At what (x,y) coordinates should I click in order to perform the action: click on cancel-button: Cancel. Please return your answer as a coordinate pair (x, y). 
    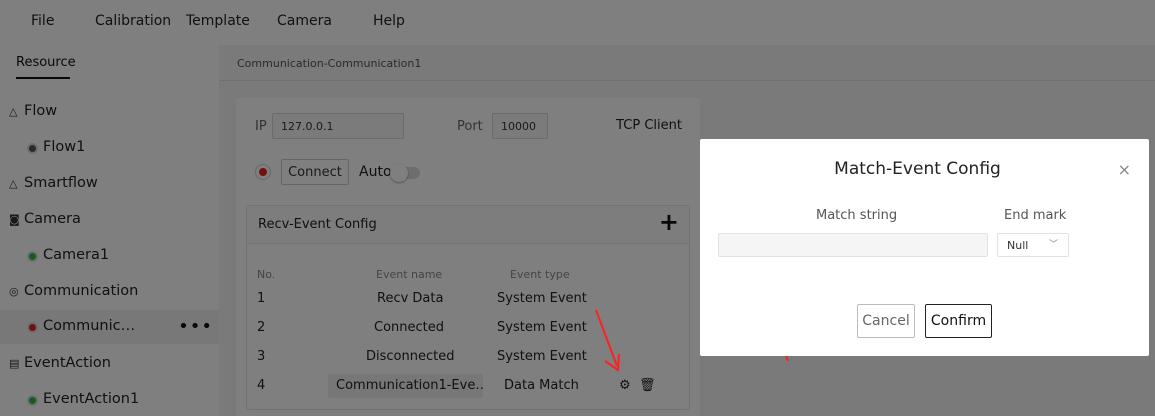
    Looking at the image, I should click on (886, 321).